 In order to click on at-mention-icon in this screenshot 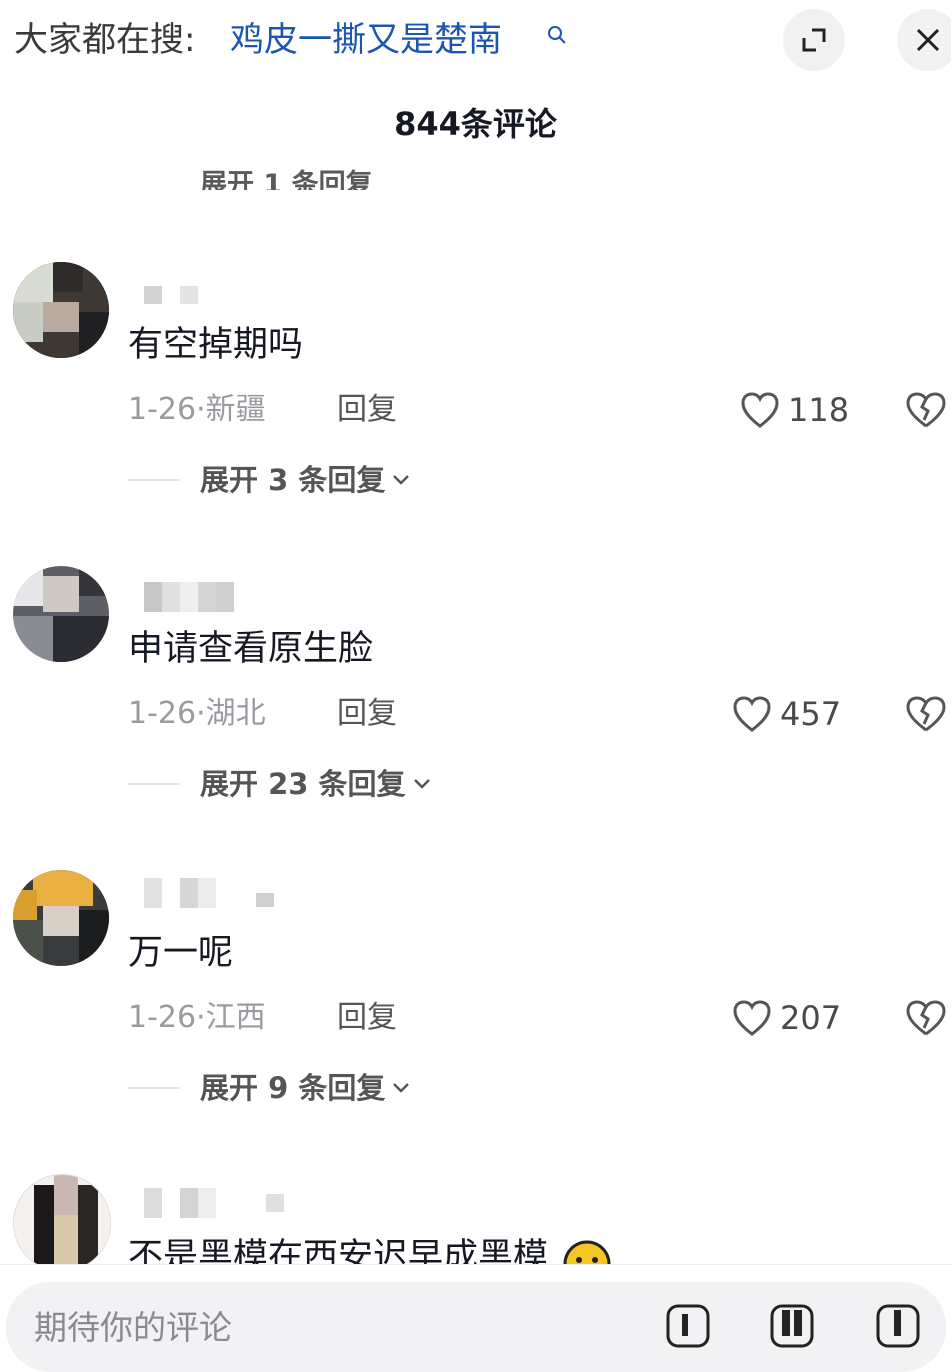, I will do `click(688, 1324)`.